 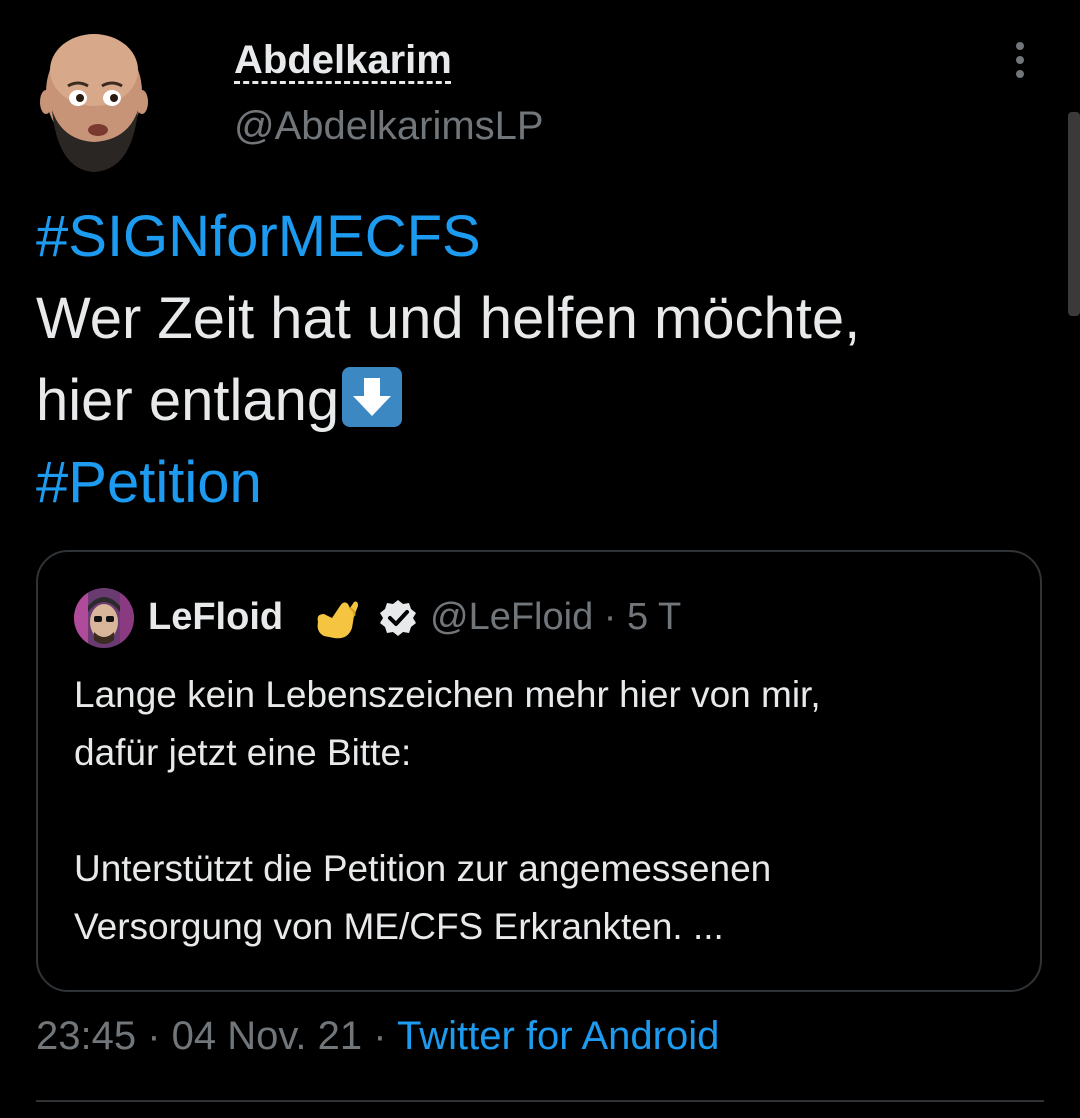 What do you see at coordinates (540, 1101) in the screenshot?
I see `divider` at bounding box center [540, 1101].